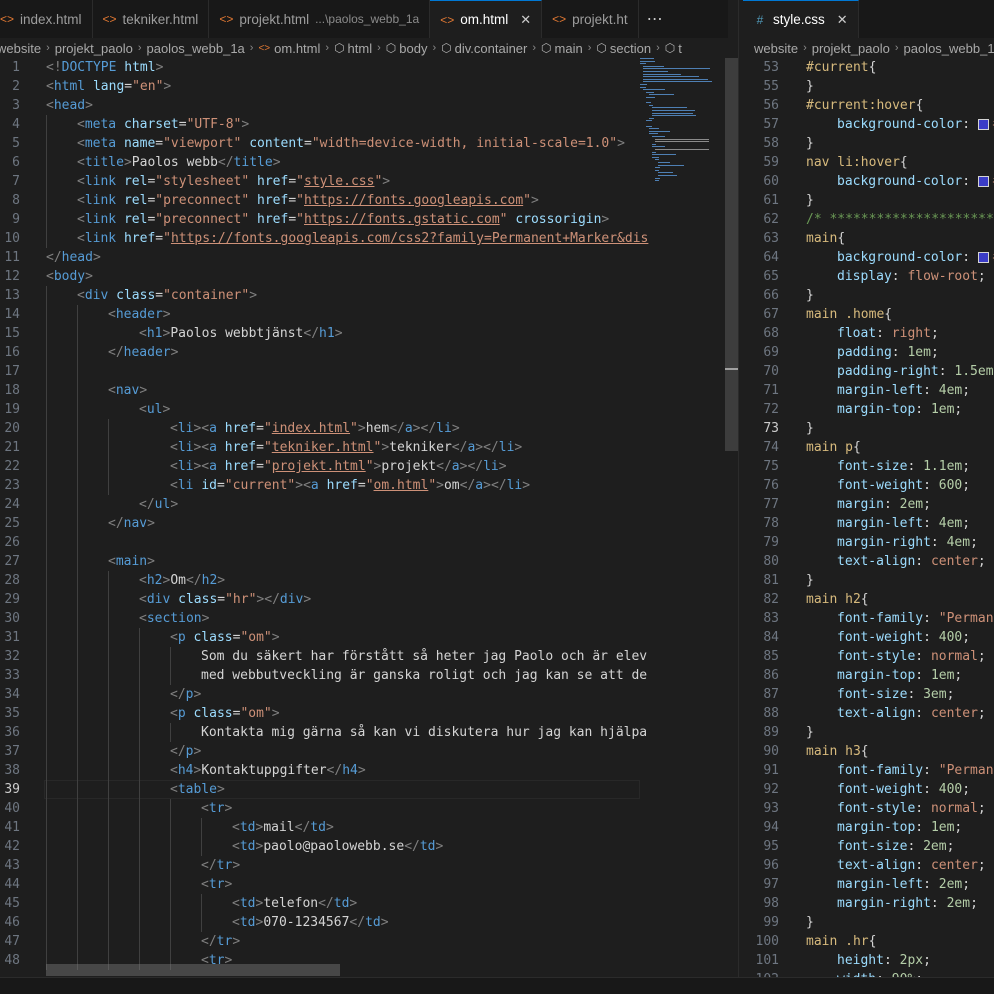 This screenshot has height=994, width=994. What do you see at coordinates (833, 447) in the screenshot?
I see `code-content: main p{` at bounding box center [833, 447].